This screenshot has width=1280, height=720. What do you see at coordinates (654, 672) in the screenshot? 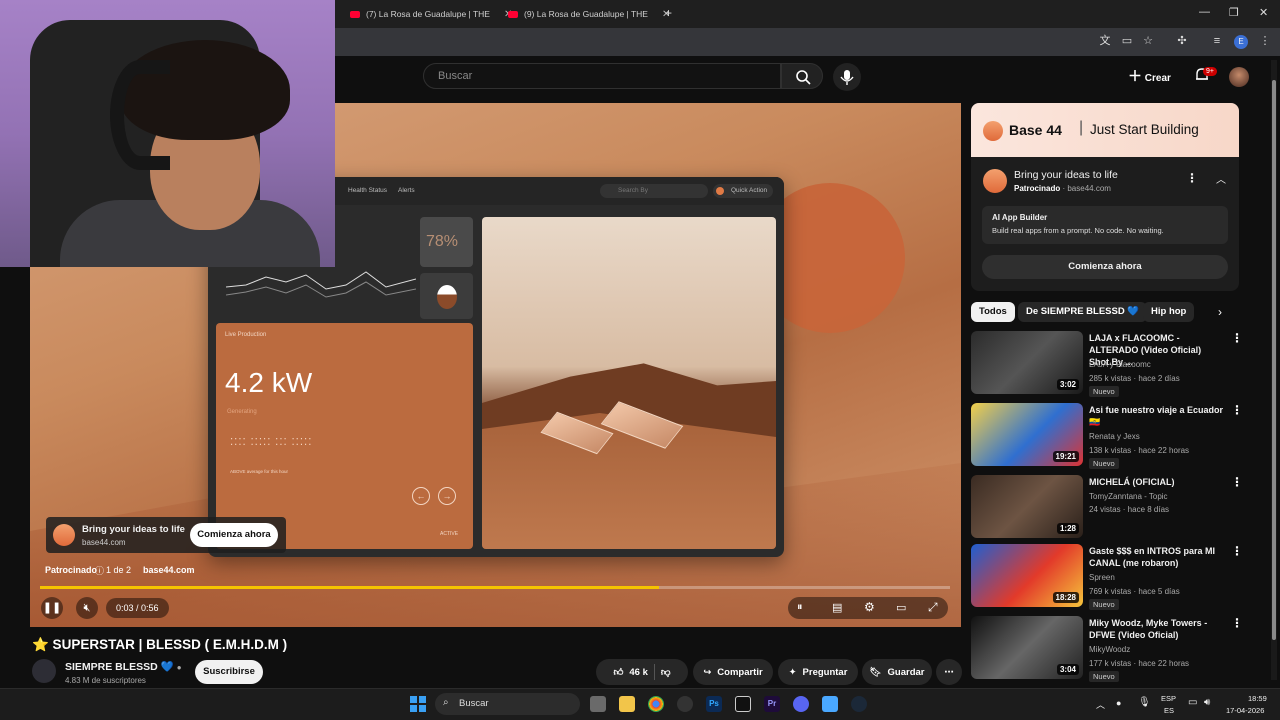
I see `divider` at bounding box center [654, 672].